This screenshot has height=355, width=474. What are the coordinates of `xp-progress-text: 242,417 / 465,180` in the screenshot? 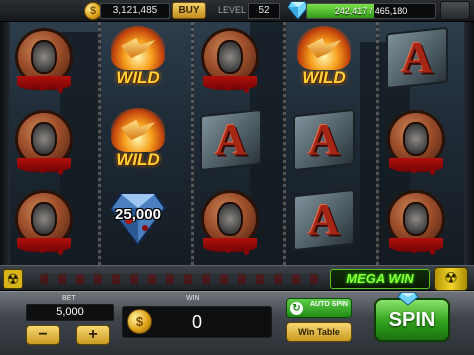 It's located at (371, 11).